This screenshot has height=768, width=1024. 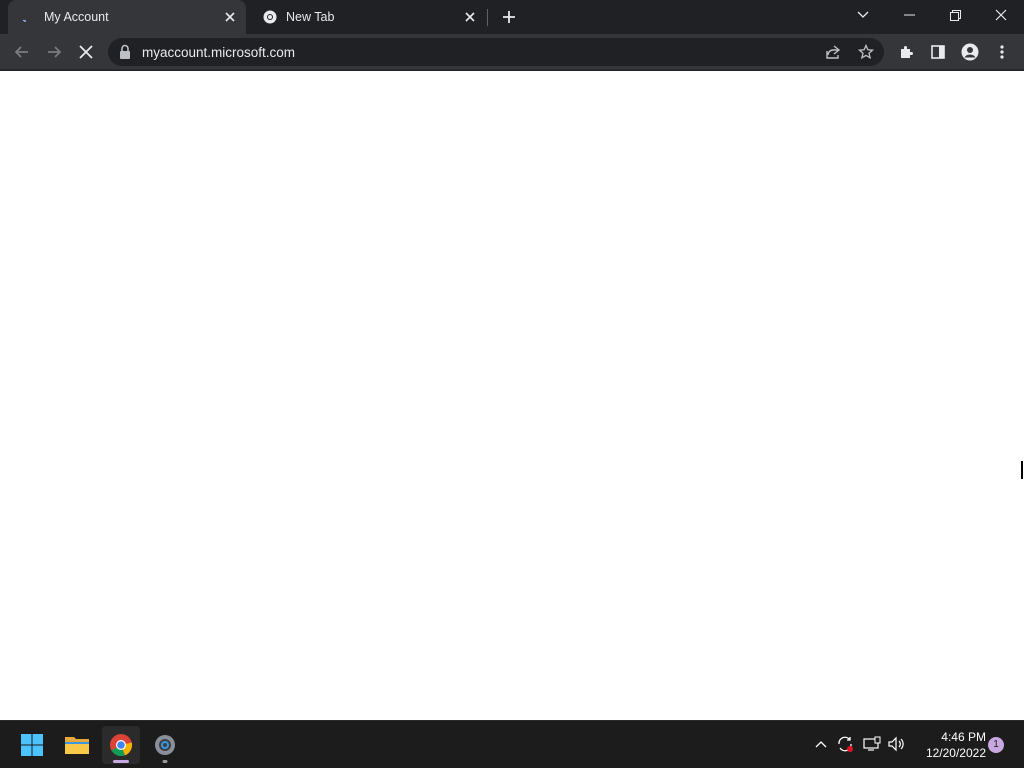 I want to click on sync-status, so click(x=845, y=744).